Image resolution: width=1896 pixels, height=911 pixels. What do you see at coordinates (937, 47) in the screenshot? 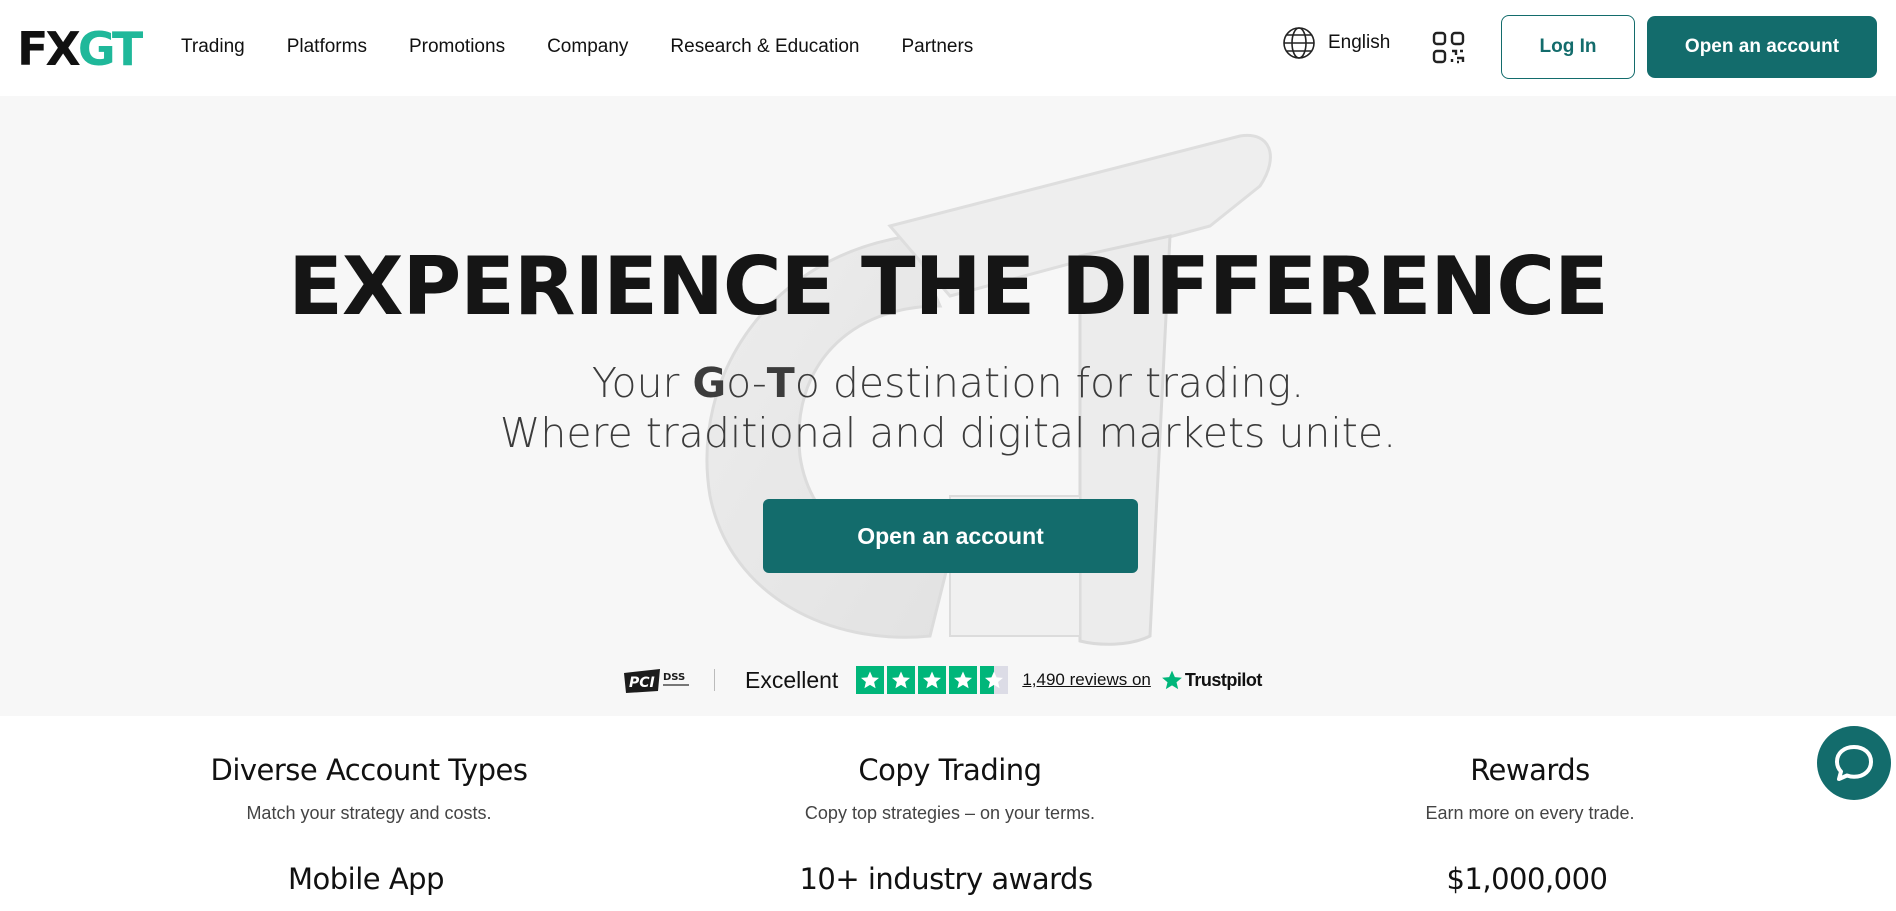
I see `nav-item-partners: Partners` at bounding box center [937, 47].